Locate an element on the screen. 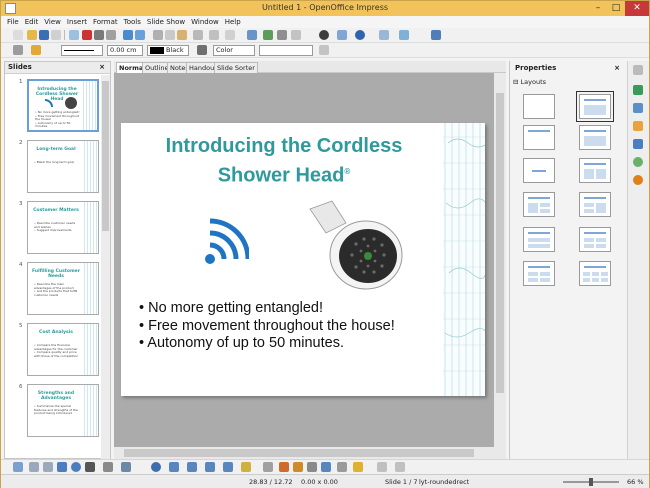 The width and height of the screenshot is (650, 488). stars-icon is located at coordinates (246, 467).